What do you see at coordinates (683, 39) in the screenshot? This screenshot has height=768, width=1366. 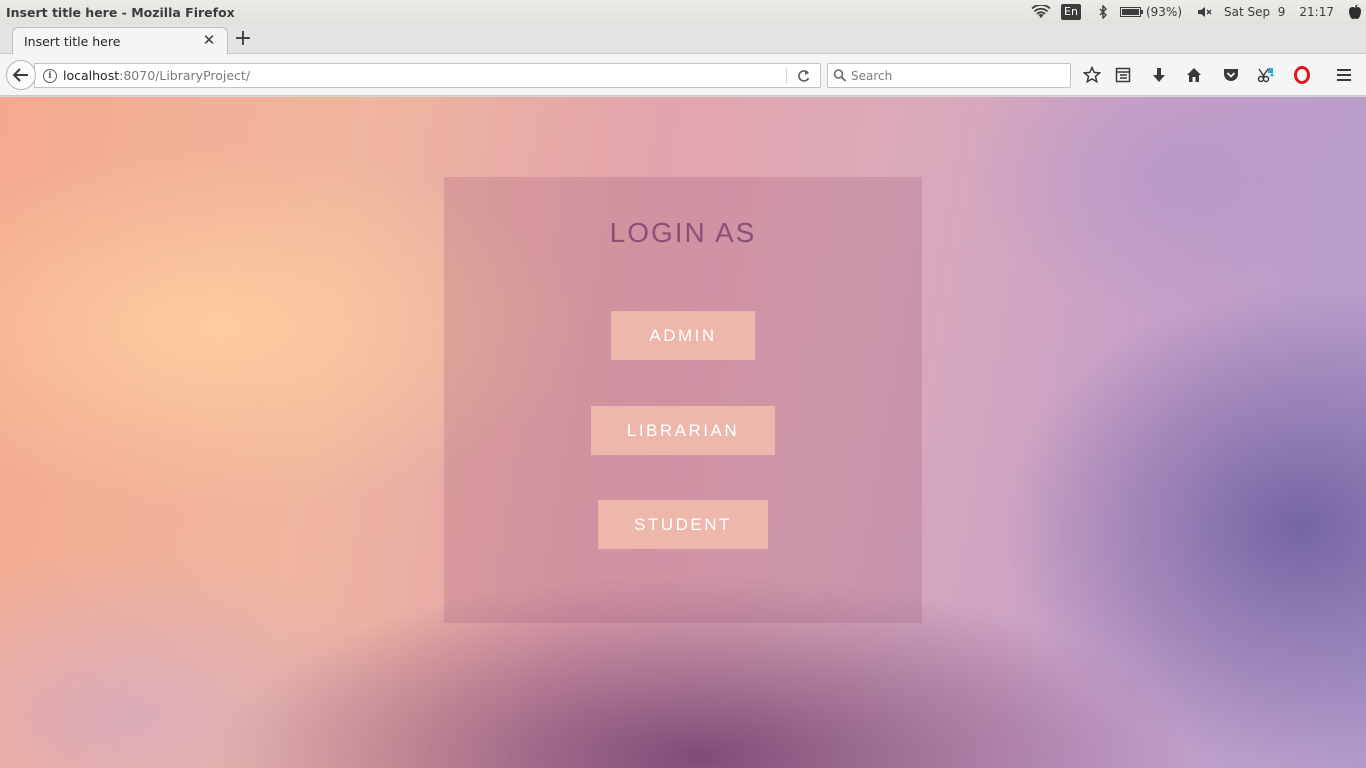 I see `tab-strip: Insert title here ✕ +` at bounding box center [683, 39].